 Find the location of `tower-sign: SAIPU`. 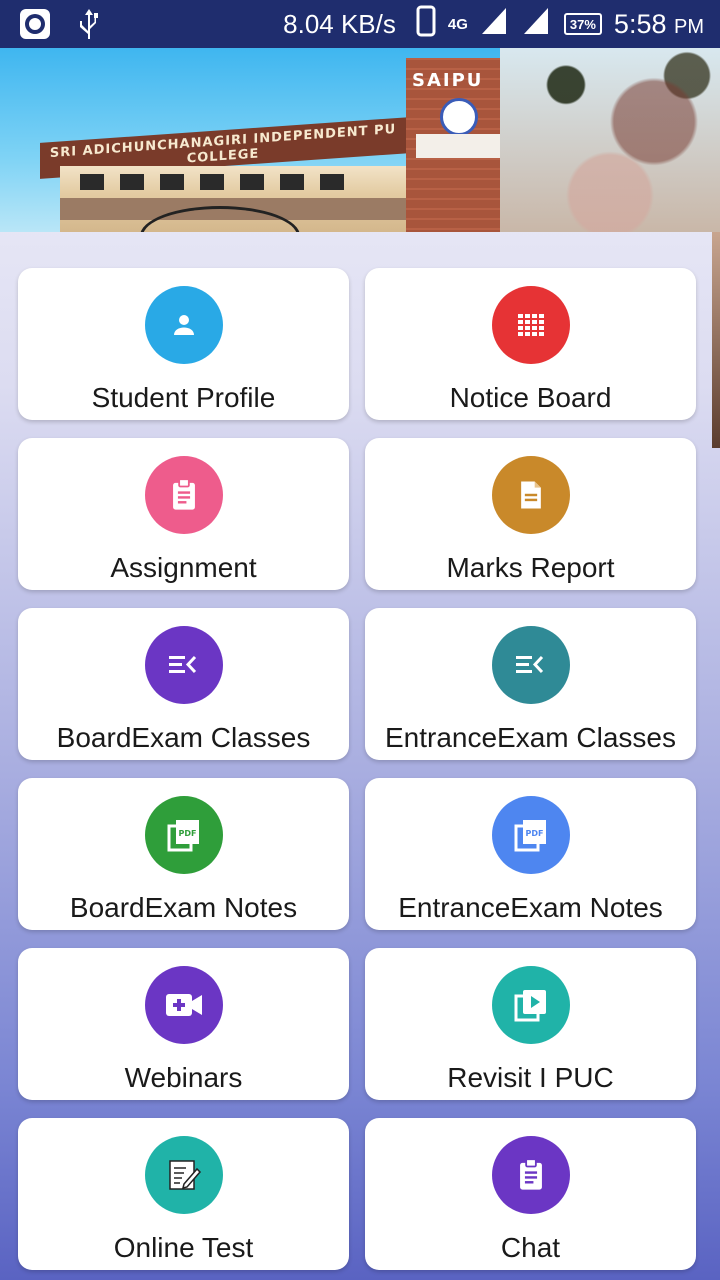

tower-sign: SAIPU is located at coordinates (448, 80).